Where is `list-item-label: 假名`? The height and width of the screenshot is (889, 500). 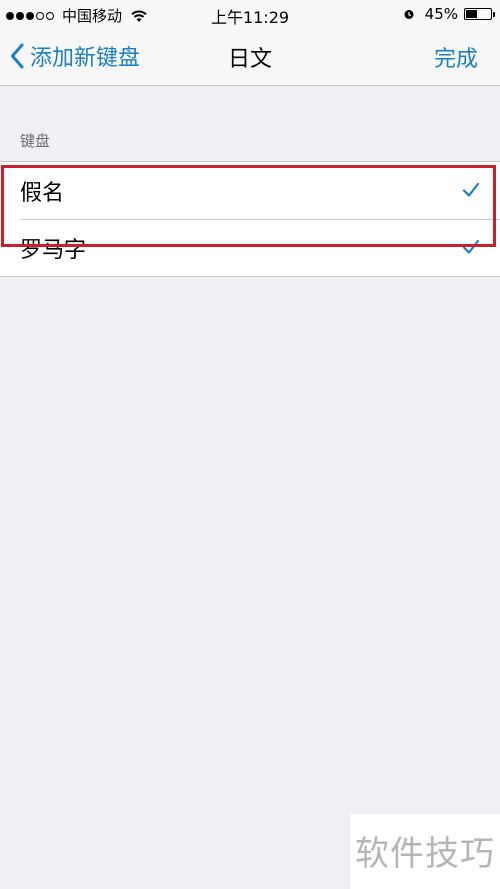 list-item-label: 假名 is located at coordinates (42, 193).